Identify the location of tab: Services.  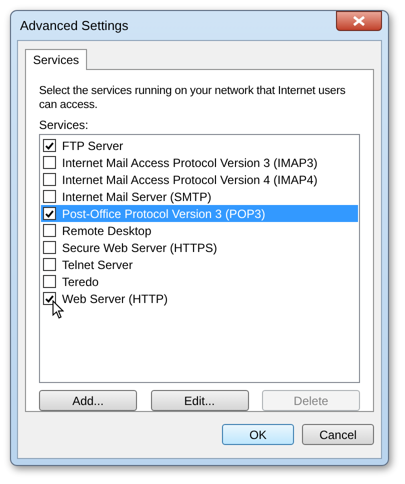
(56, 59).